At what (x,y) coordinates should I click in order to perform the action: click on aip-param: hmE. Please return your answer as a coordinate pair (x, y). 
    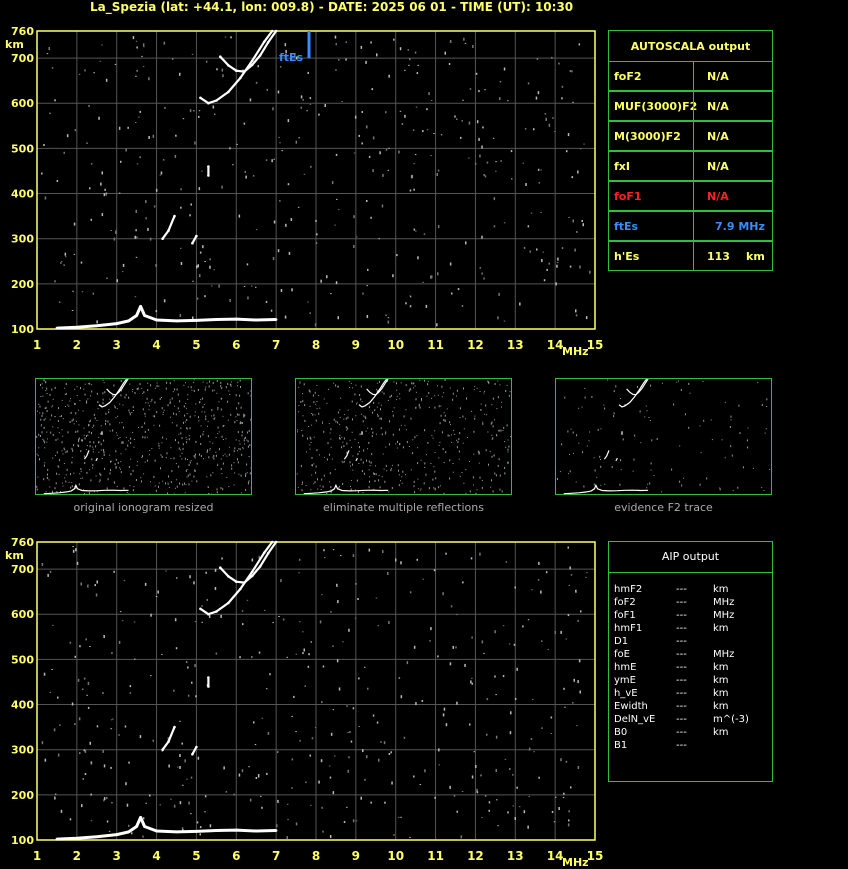
    Looking at the image, I should click on (625, 667).